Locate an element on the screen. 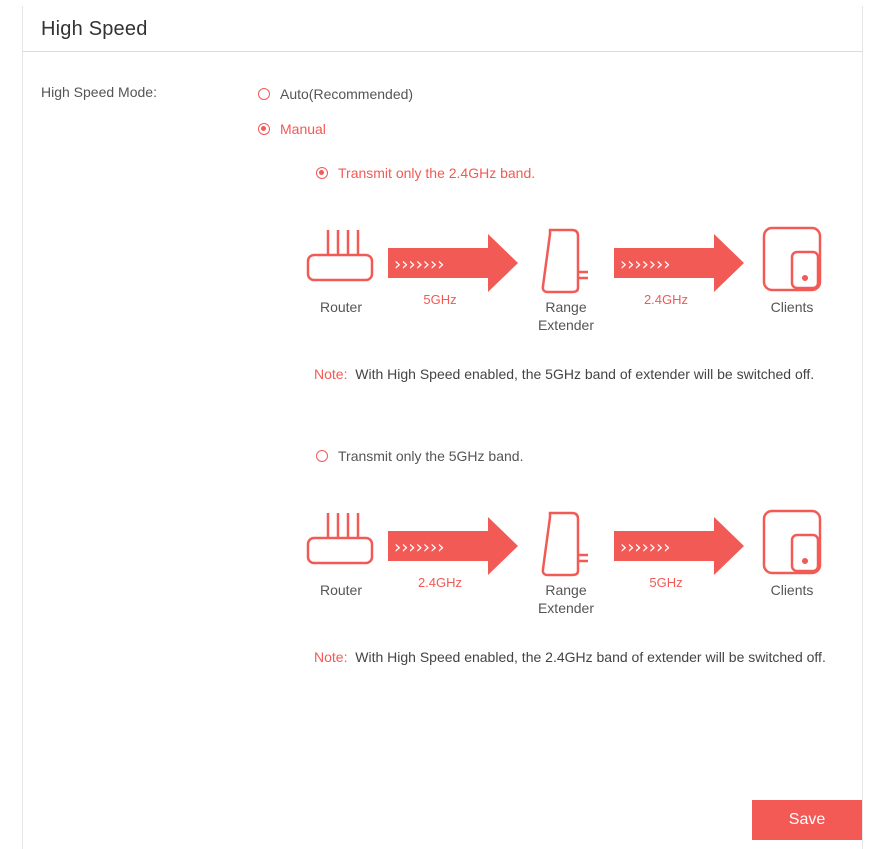 Image resolution: width=871 pixels, height=849 pixels. band-option-5ghz: Transmit only the 5GHz band. is located at coordinates (419, 456).